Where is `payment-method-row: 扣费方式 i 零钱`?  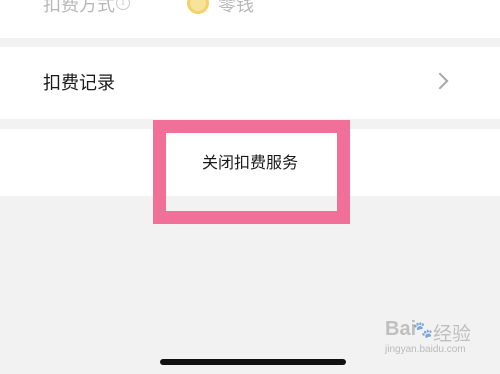
payment-method-row: 扣费方式 i 零钱 is located at coordinates (250, 19).